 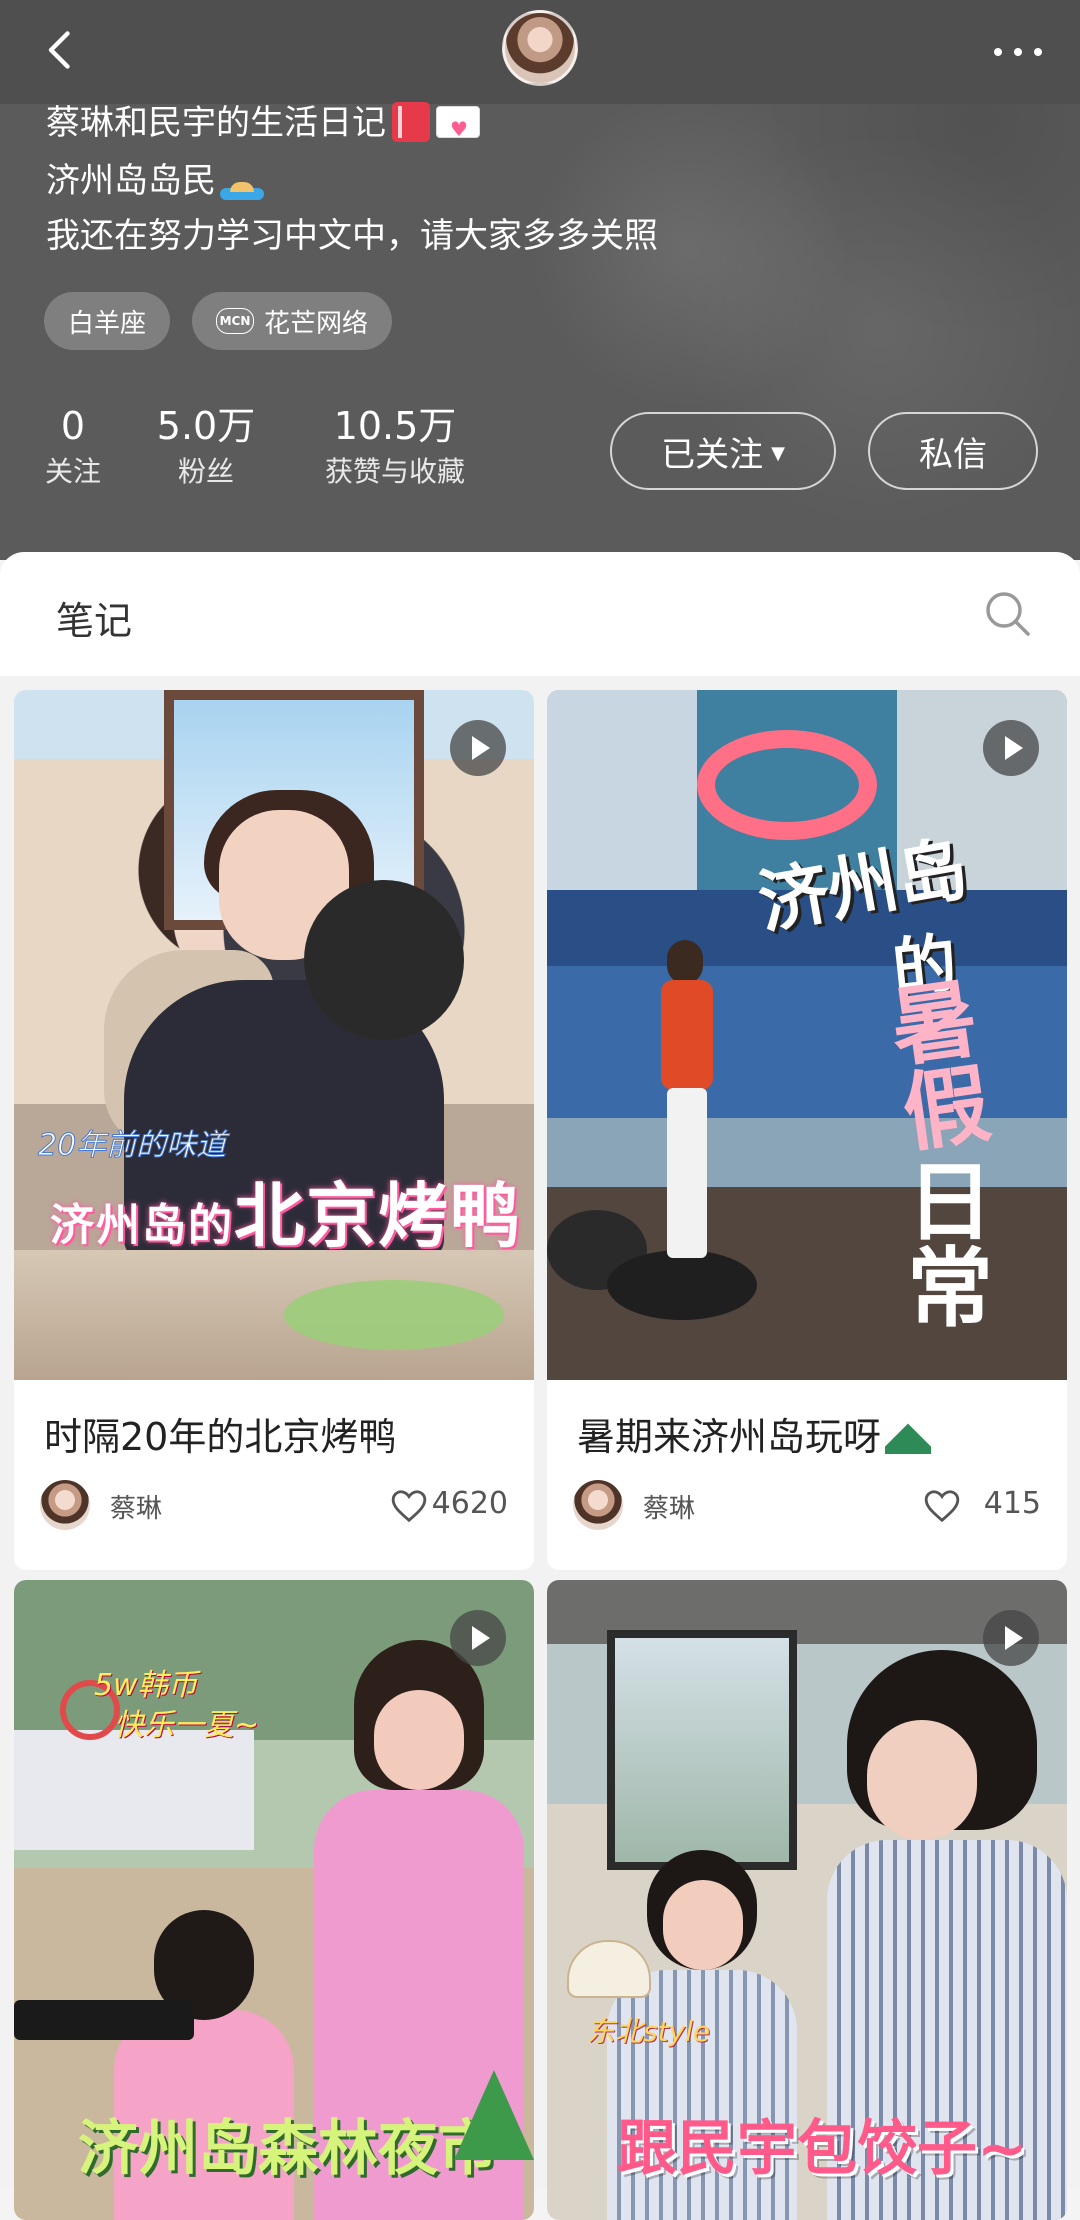 I want to click on mountain-icon, so click(x=908, y=1436).